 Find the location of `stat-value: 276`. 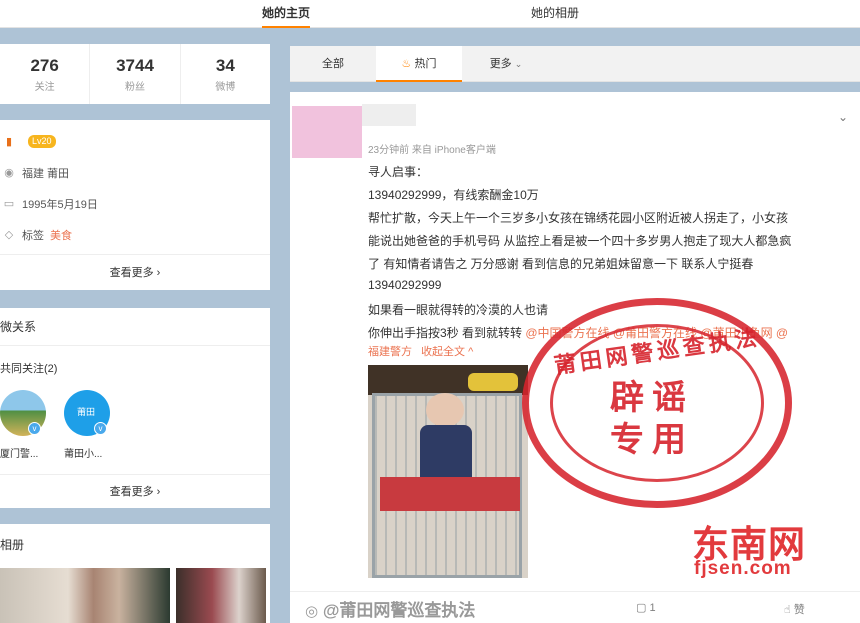

stat-value: 276 is located at coordinates (44, 65).